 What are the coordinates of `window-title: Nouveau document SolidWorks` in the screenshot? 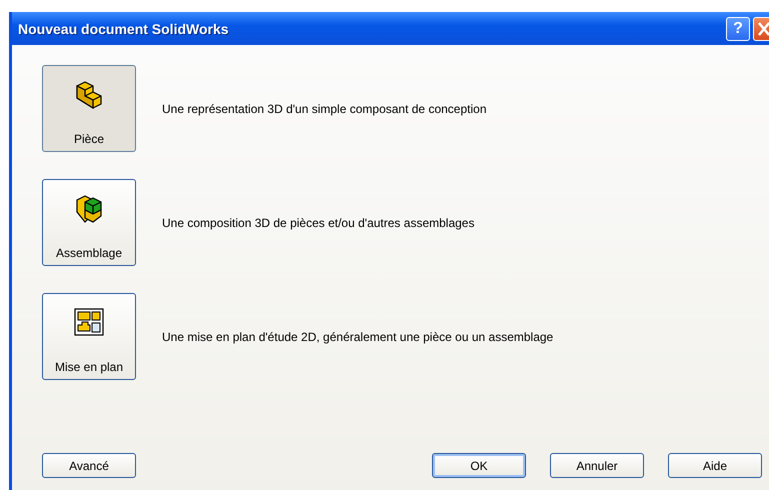 It's located at (123, 28).